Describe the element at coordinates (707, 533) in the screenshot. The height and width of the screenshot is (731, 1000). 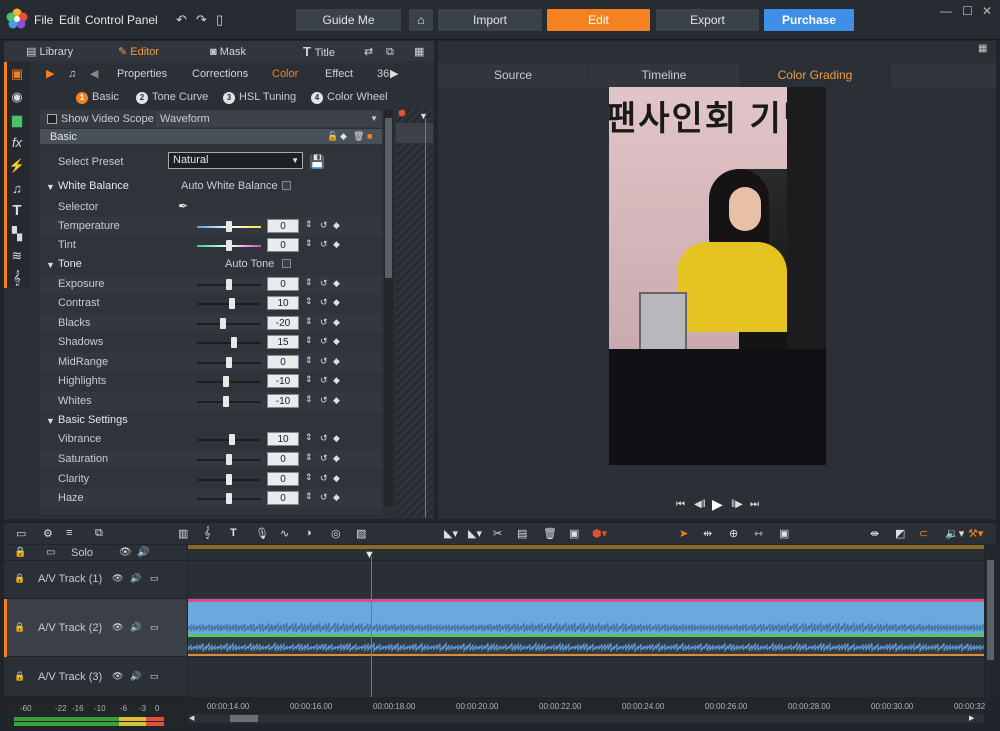
I see `trim-icon: ⇹` at that location.